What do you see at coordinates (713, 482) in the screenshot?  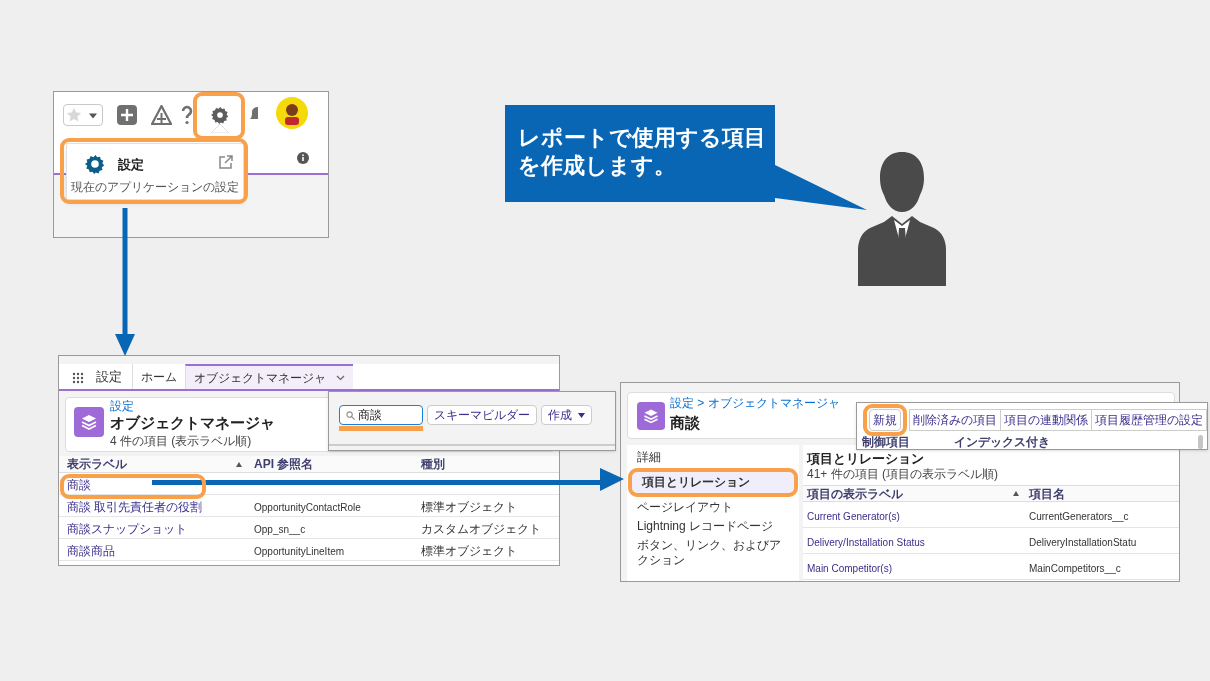 I see `side-nav-item: 項目とリレーション` at bounding box center [713, 482].